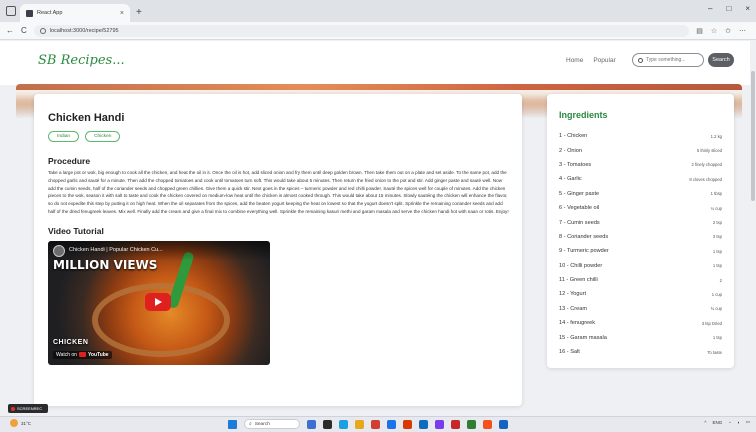  Describe the element at coordinates (573, 308) in the screenshot. I see `ingredient-name: 13 - Cream` at that location.